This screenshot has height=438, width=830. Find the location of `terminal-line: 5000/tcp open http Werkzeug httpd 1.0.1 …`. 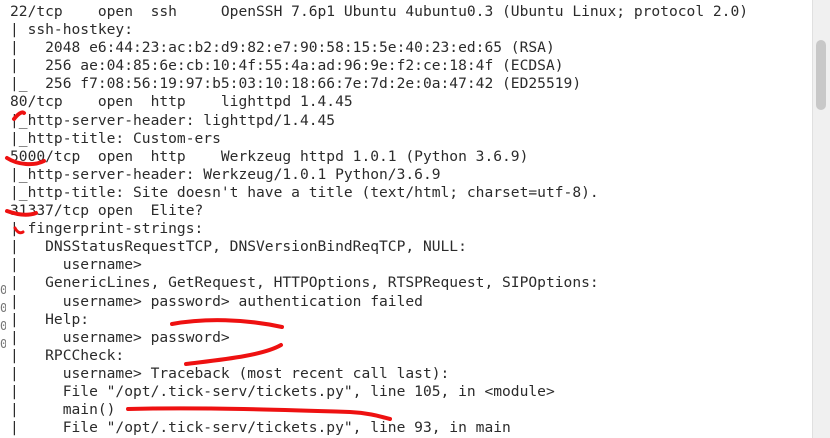

terminal-line: 5000/tcp open http Werkzeug httpd 1.0.1 … is located at coordinates (269, 156).